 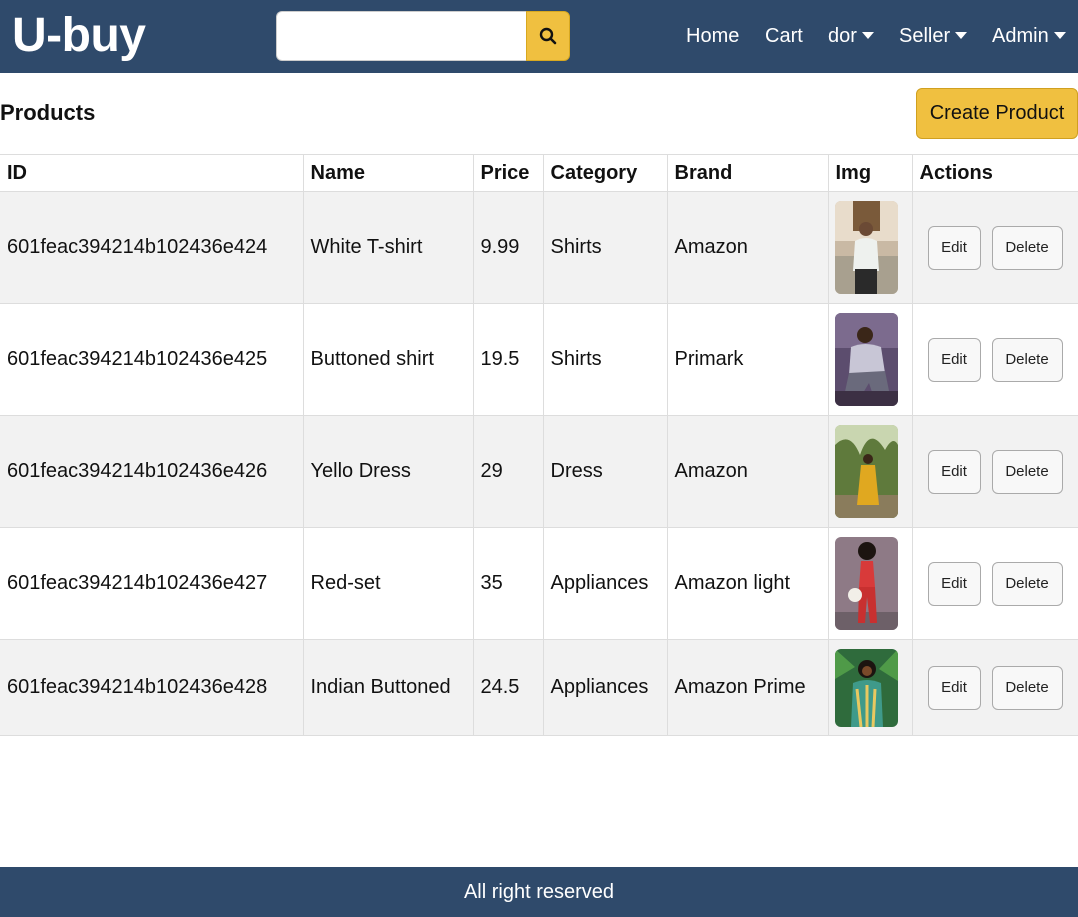 I want to click on product-id-cell: 601feac394214b102436e426, so click(x=152, y=471).